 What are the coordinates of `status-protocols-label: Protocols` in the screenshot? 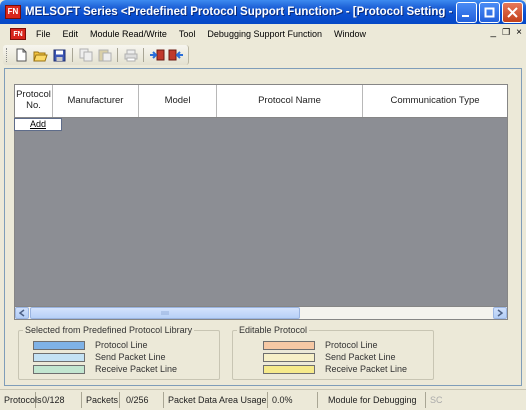 It's located at (21, 400).